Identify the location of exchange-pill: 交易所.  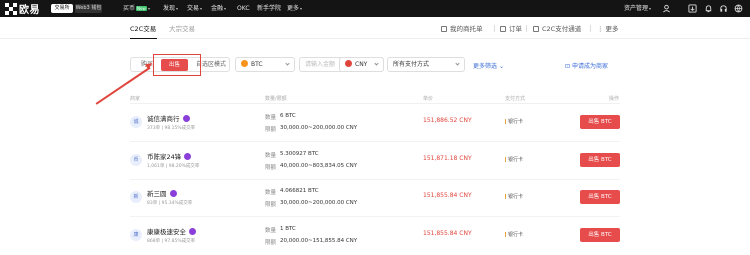
(62, 8).